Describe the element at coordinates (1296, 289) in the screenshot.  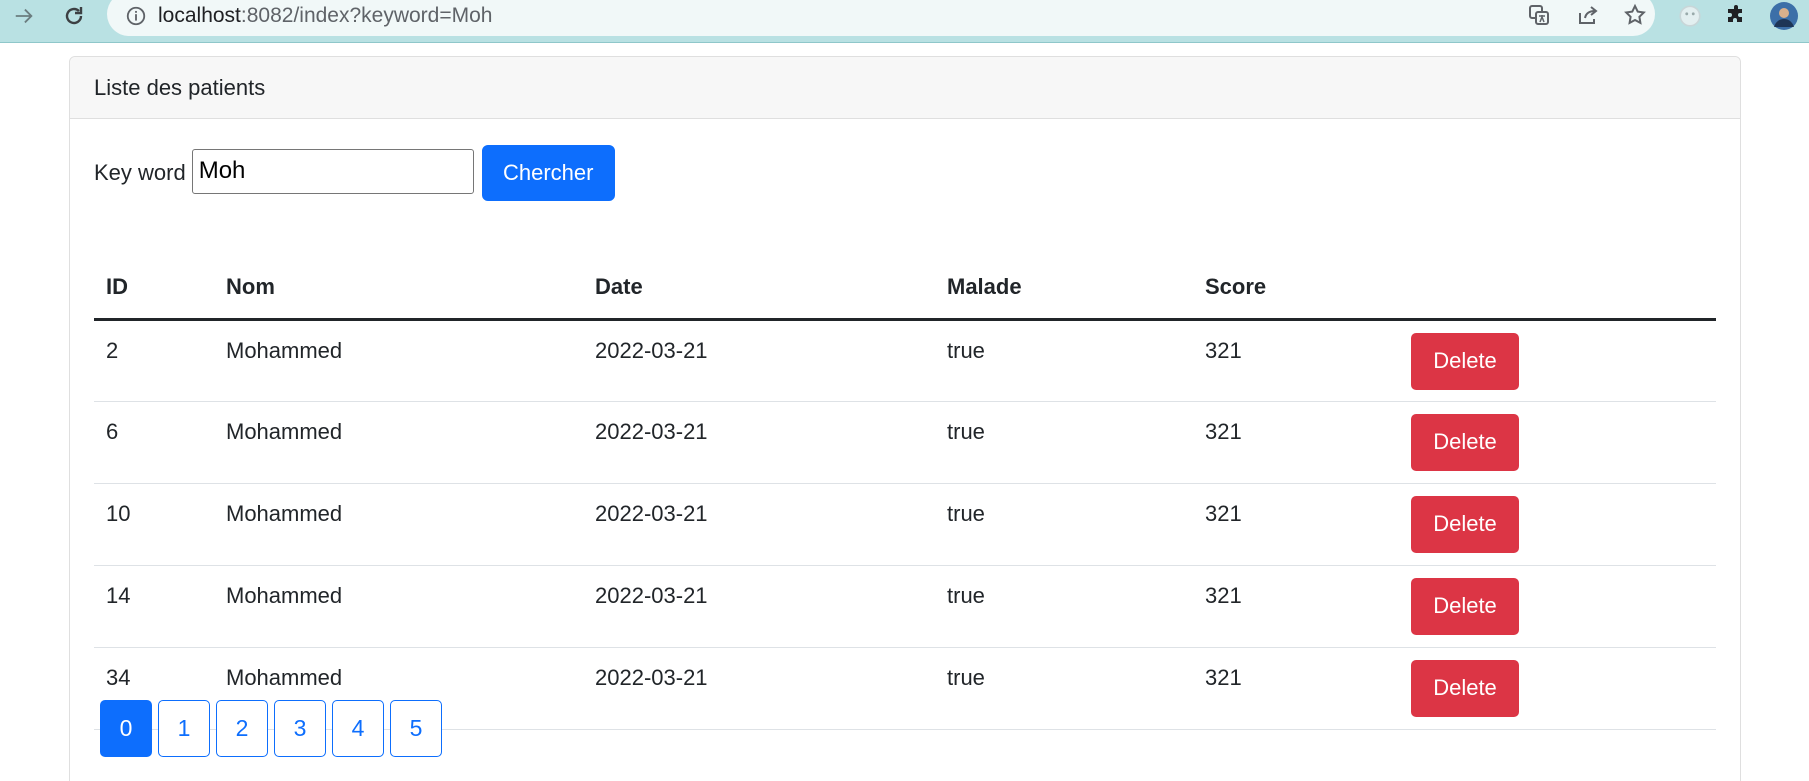
I see `column-header-score: Score` at that location.